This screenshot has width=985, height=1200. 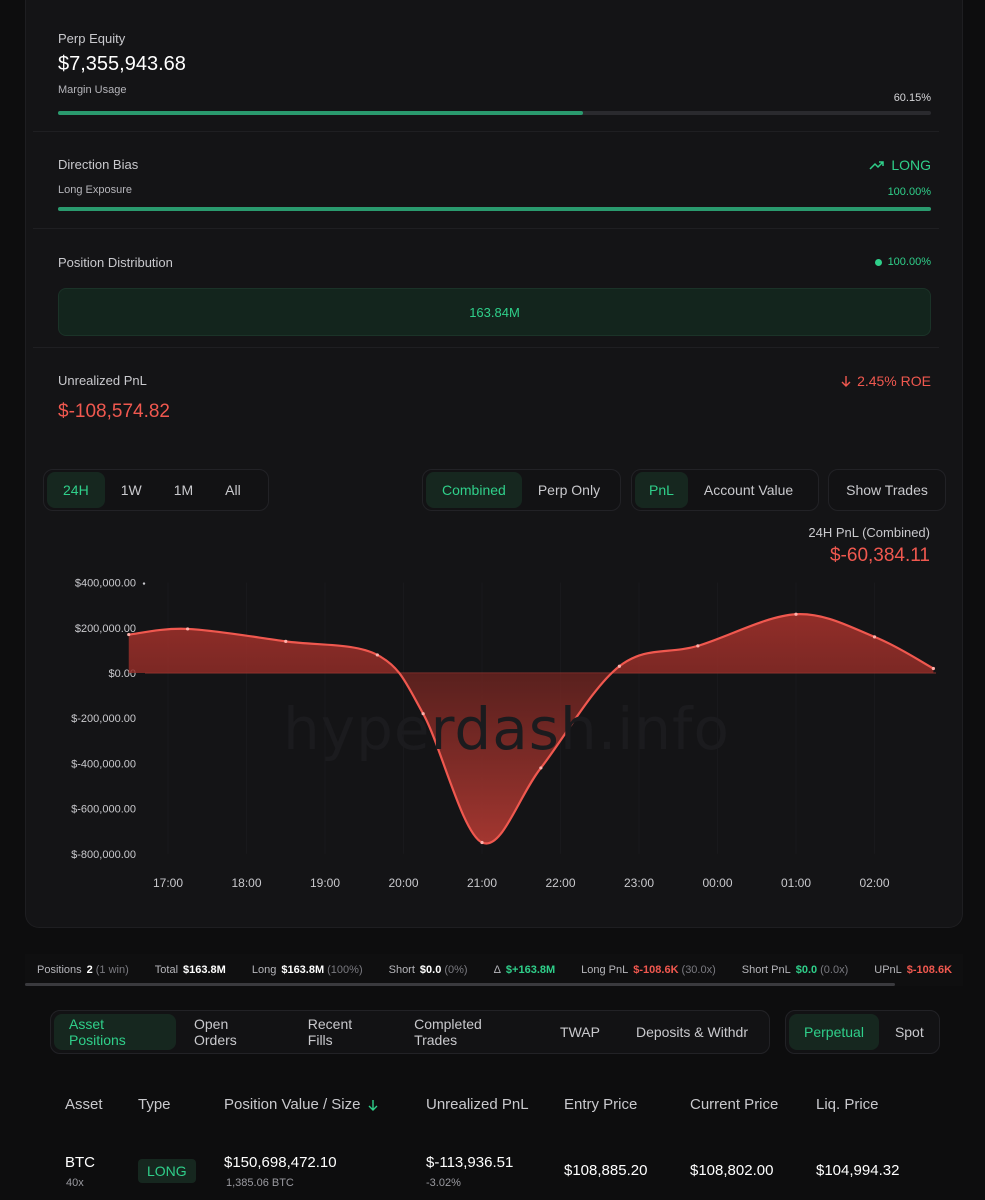 I want to click on col-asset: Asset, so click(x=84, y=1104).